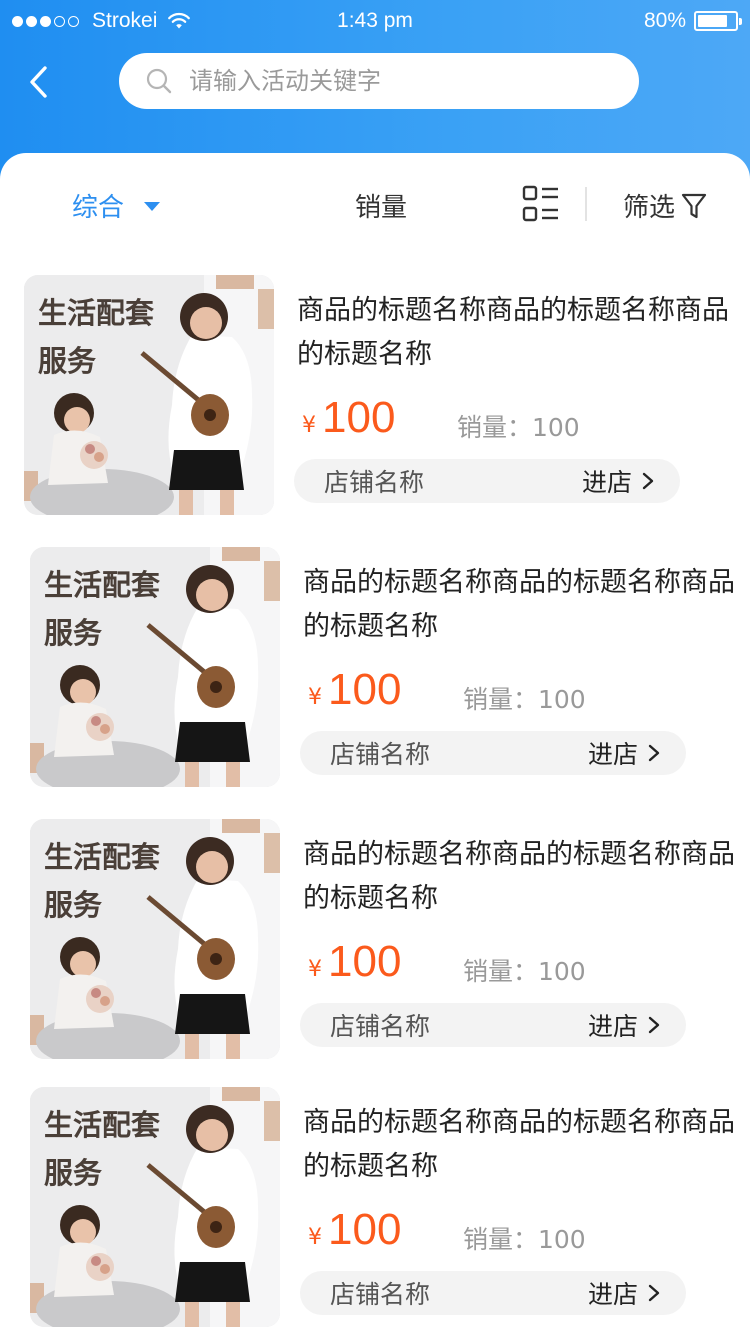  I want to click on list-view-toggle-icon, so click(541, 204).